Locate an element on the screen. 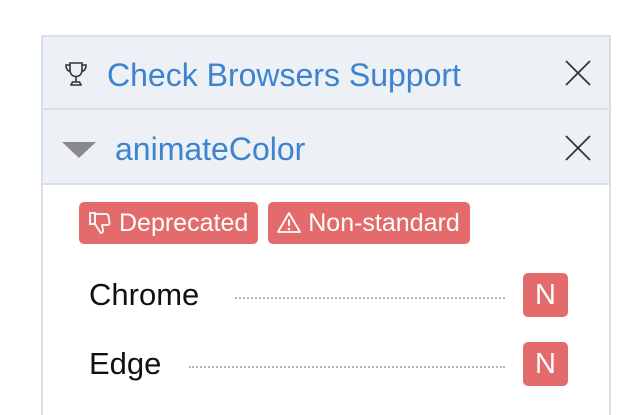 The width and height of the screenshot is (640, 415). collapse-triangle-icon is located at coordinates (79, 150).